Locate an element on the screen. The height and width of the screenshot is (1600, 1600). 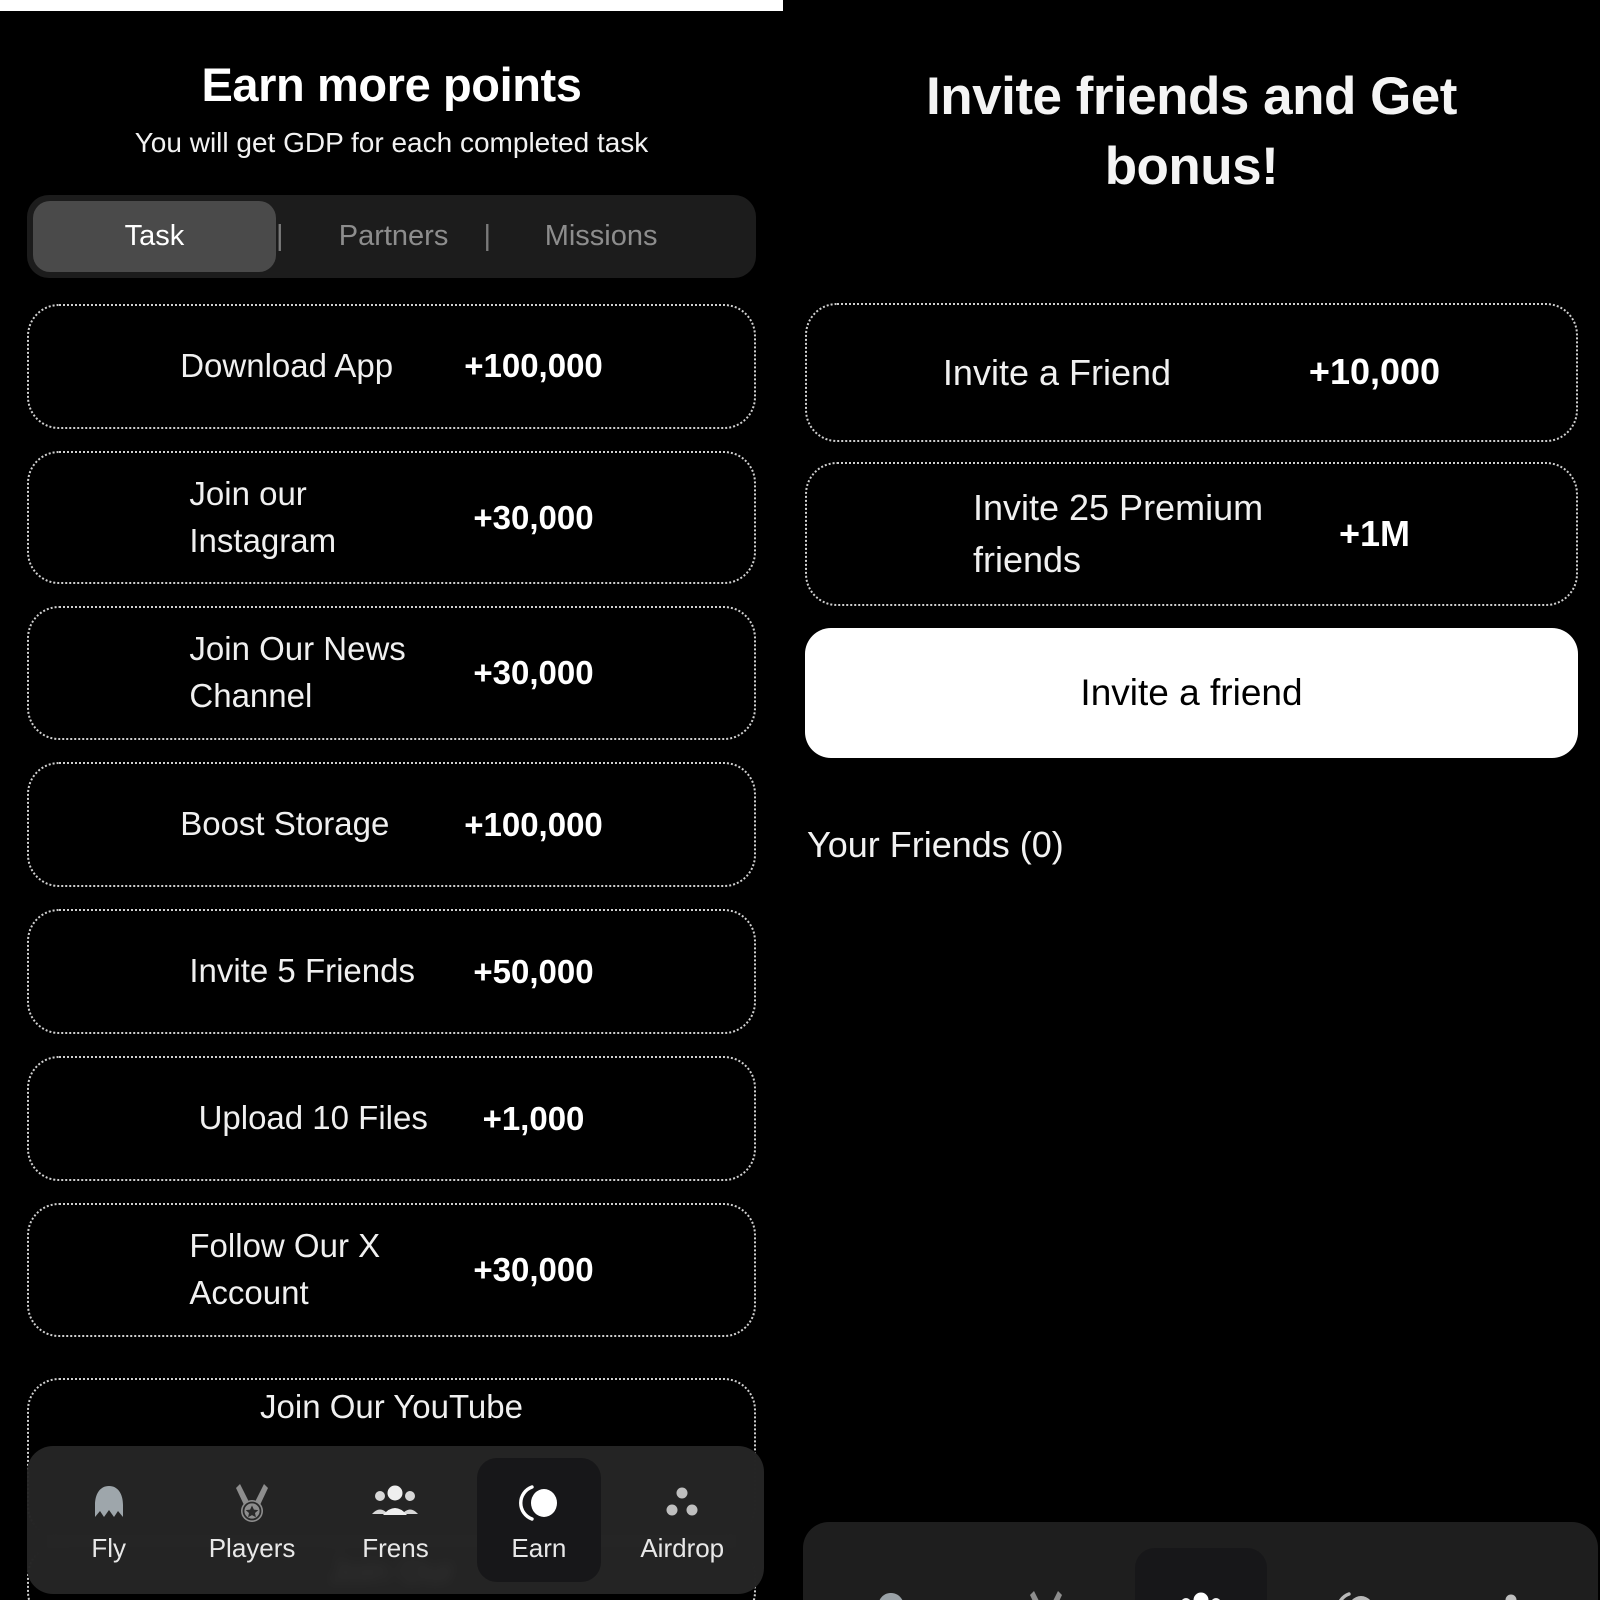
invite-card-value: +1M is located at coordinates (1374, 533).